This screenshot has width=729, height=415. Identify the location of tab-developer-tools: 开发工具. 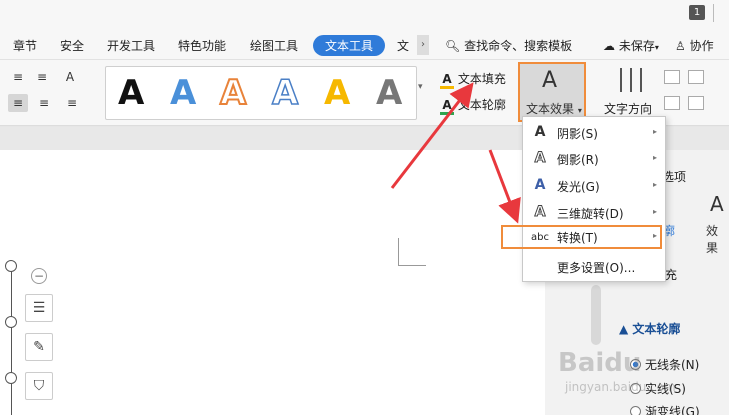
(131, 45).